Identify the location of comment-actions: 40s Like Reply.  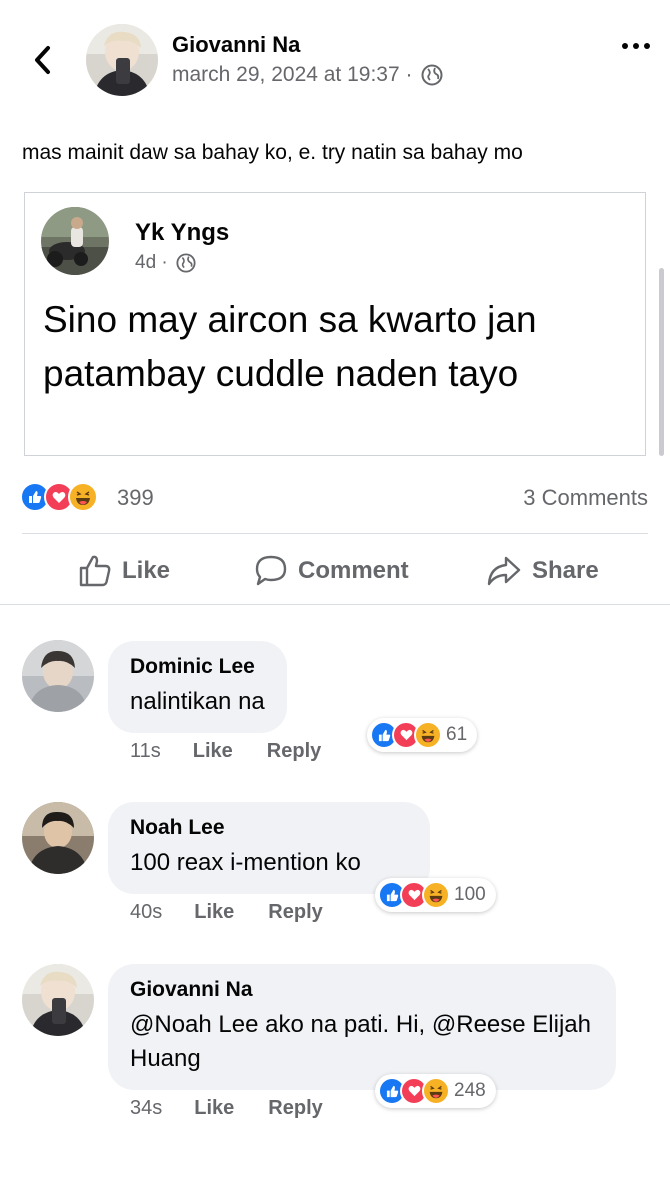
(226, 912).